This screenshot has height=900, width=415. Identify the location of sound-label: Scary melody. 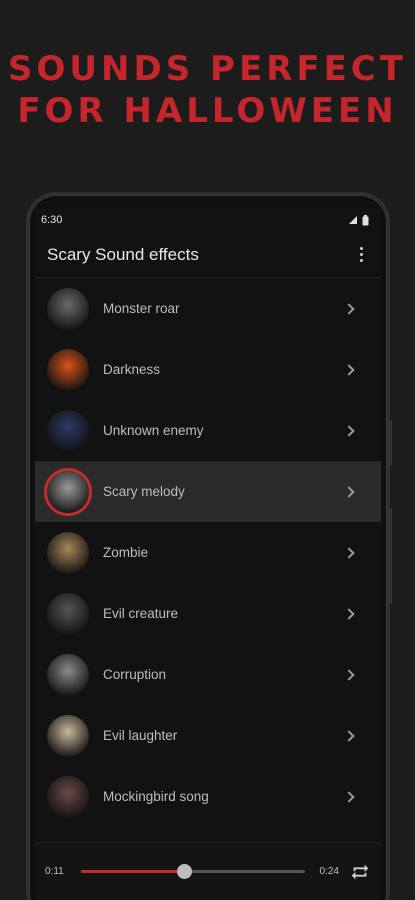
(144, 491).